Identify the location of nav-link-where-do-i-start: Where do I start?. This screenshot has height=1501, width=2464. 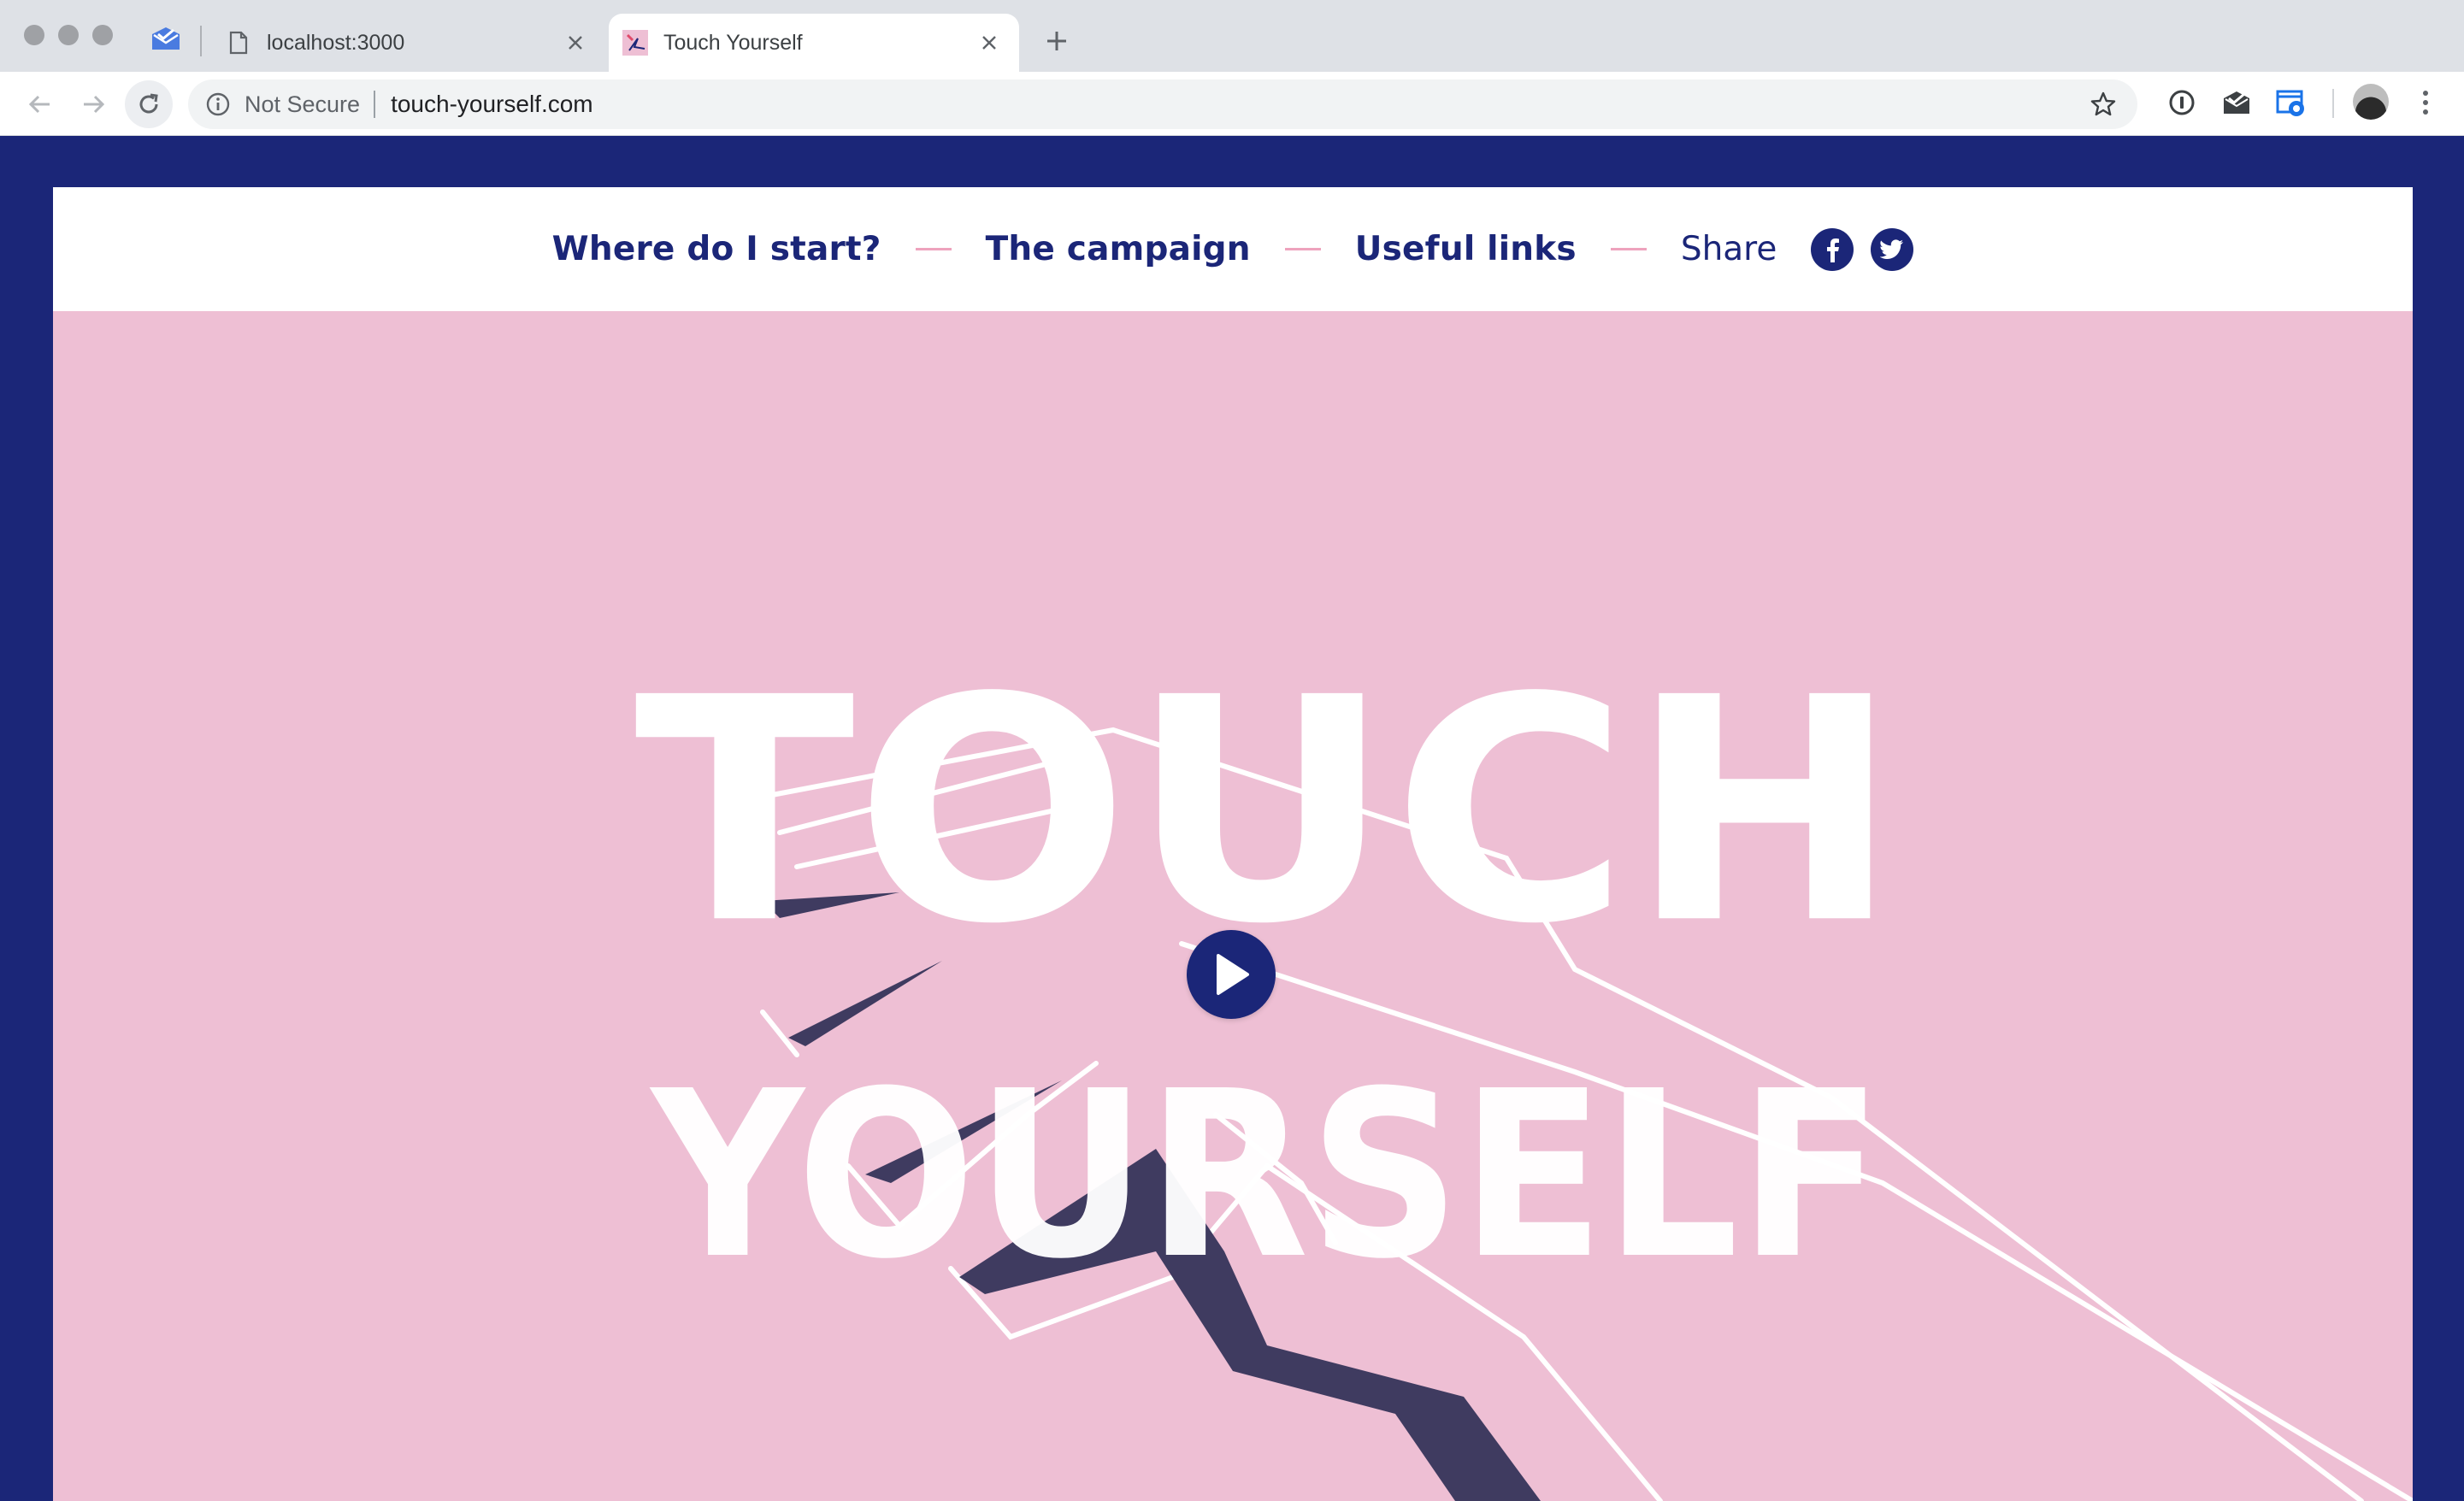
(716, 249).